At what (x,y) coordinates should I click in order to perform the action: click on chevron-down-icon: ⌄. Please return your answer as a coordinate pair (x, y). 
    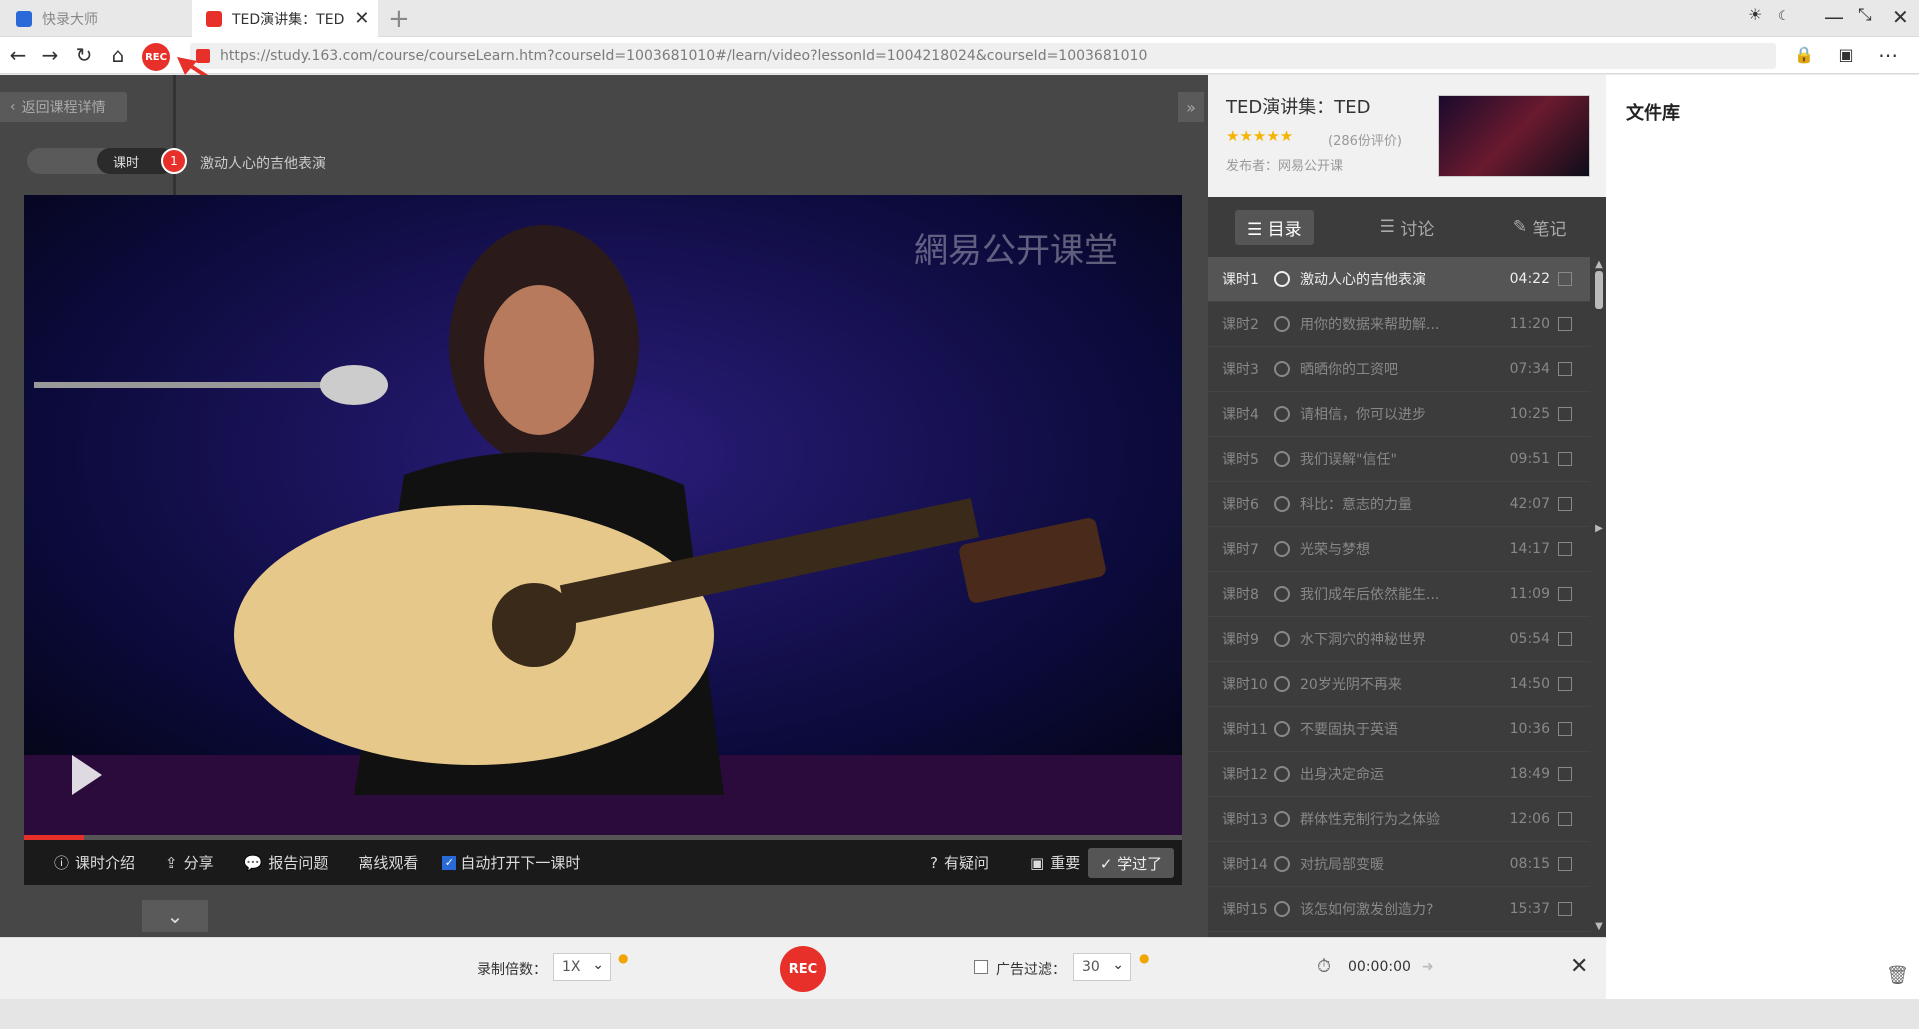
    Looking at the image, I should click on (175, 916).